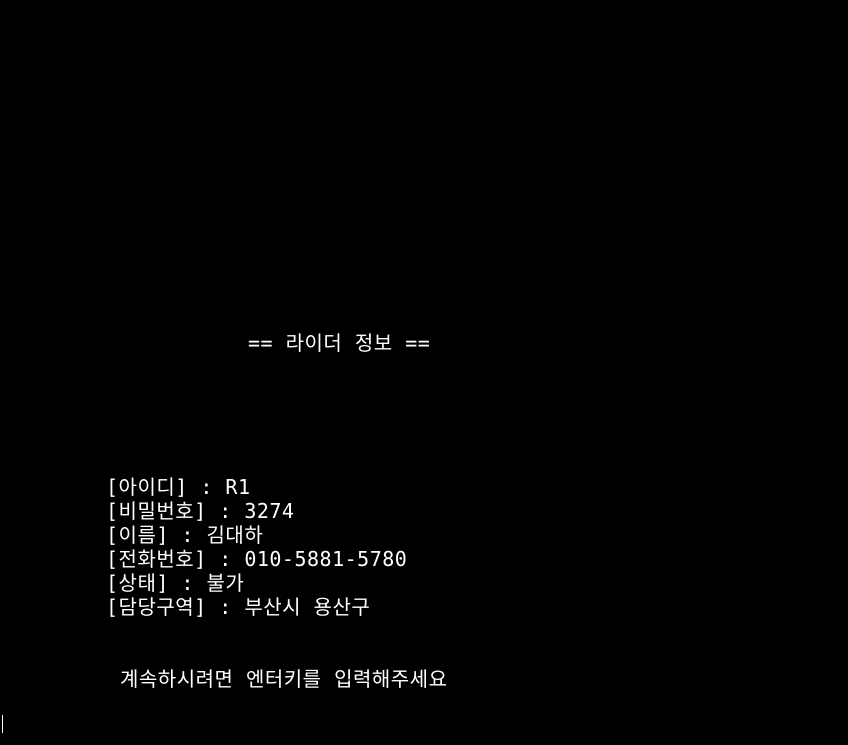 This screenshot has height=745, width=848. Describe the element at coordinates (156, 559) in the screenshot. I see `field-phone-label: [전화번호]` at that location.